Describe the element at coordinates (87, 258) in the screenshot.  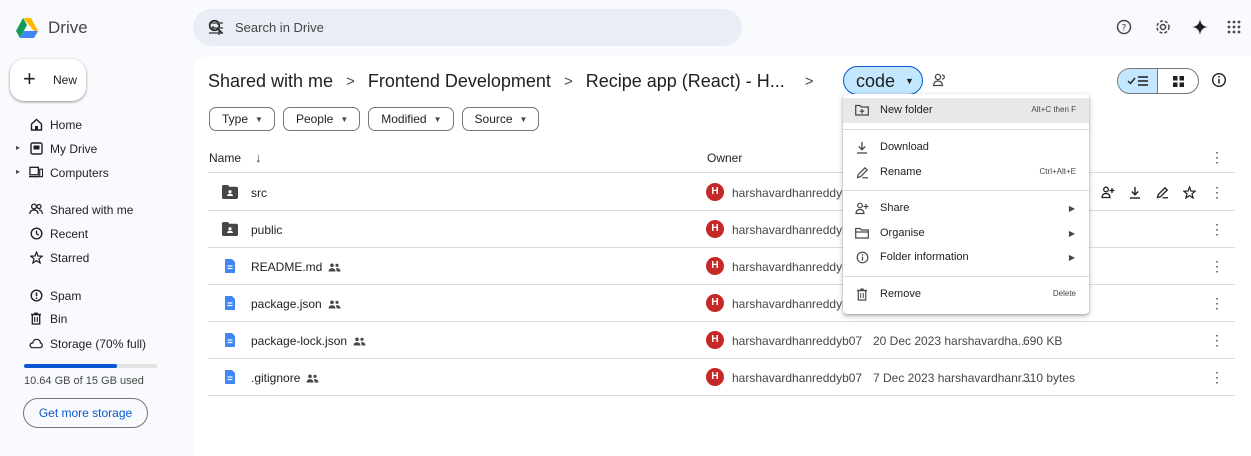
I see `sidebar-item-starred: Starred` at that location.